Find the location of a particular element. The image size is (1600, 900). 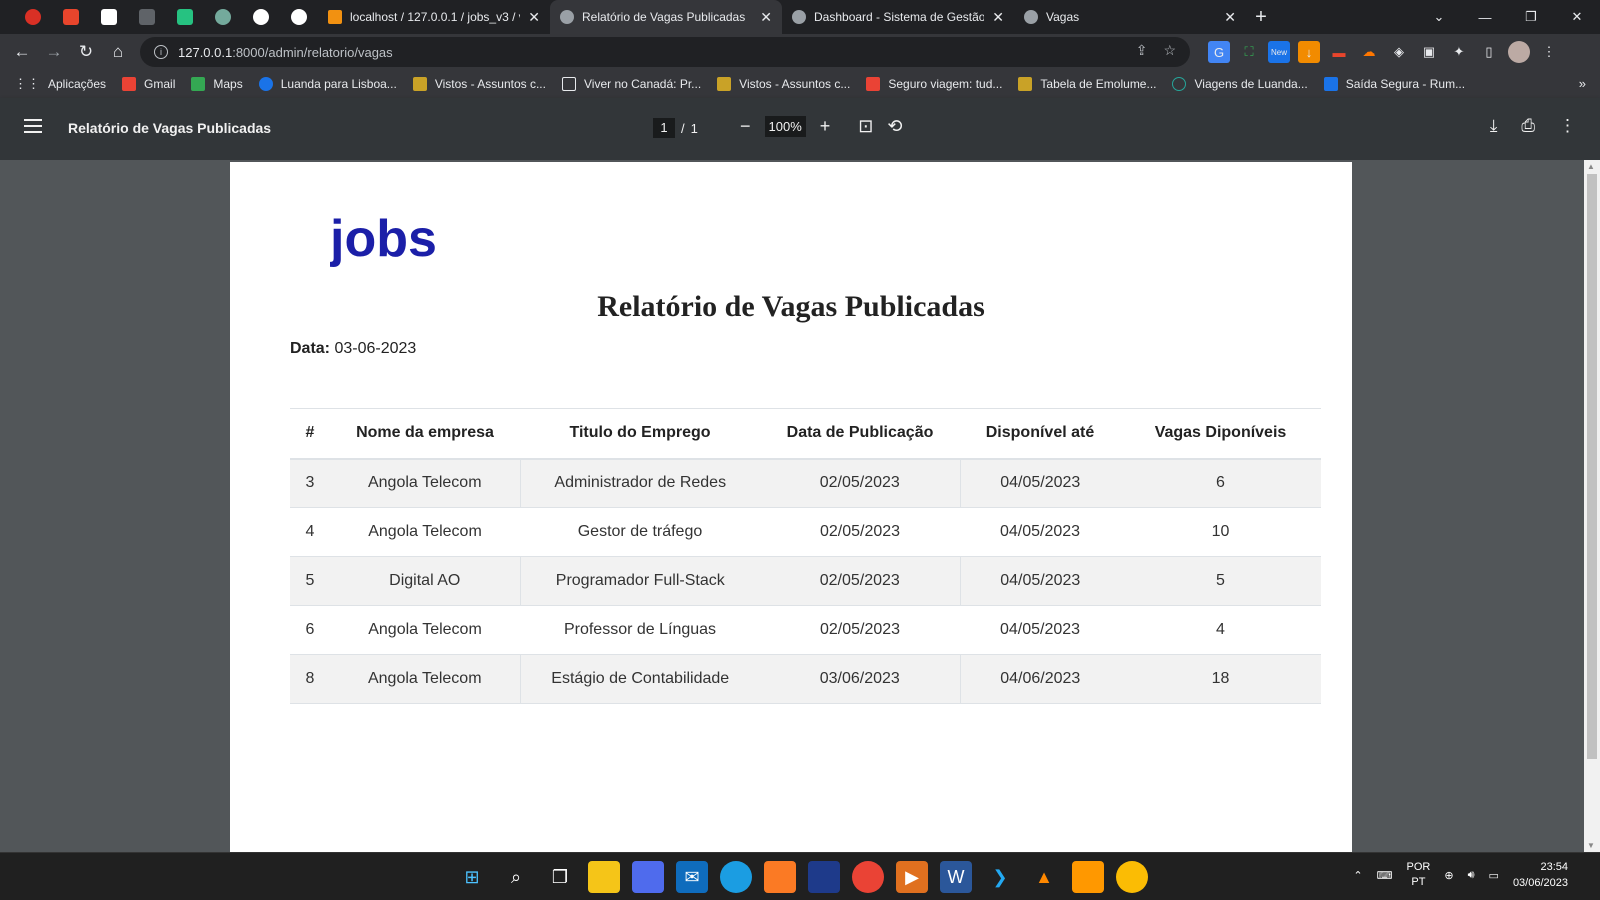

info-icon: i is located at coordinates (161, 52).